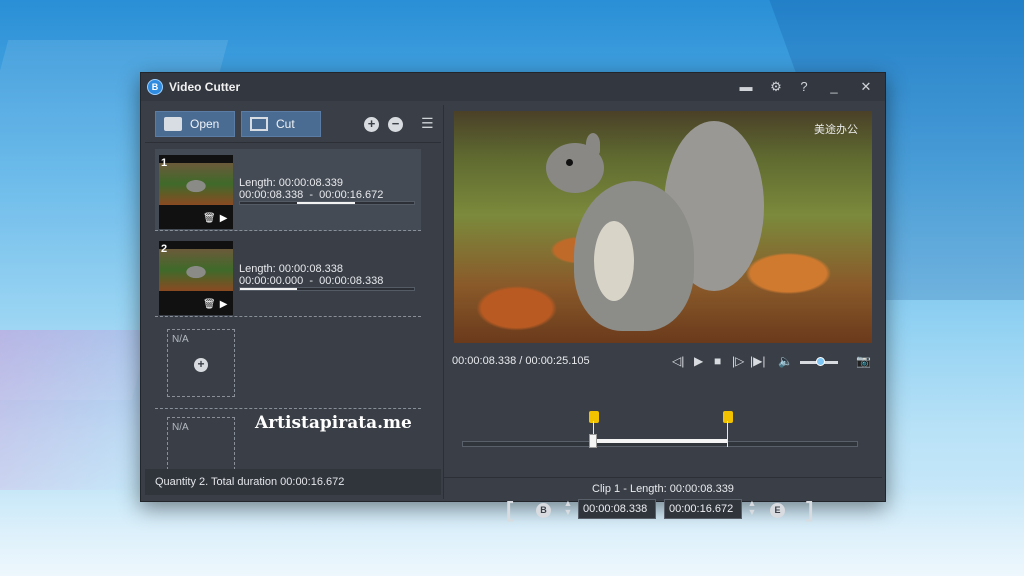 This screenshot has height=576, width=1024. What do you see at coordinates (371, 124) in the screenshot?
I see `add-clip-button: +` at bounding box center [371, 124].